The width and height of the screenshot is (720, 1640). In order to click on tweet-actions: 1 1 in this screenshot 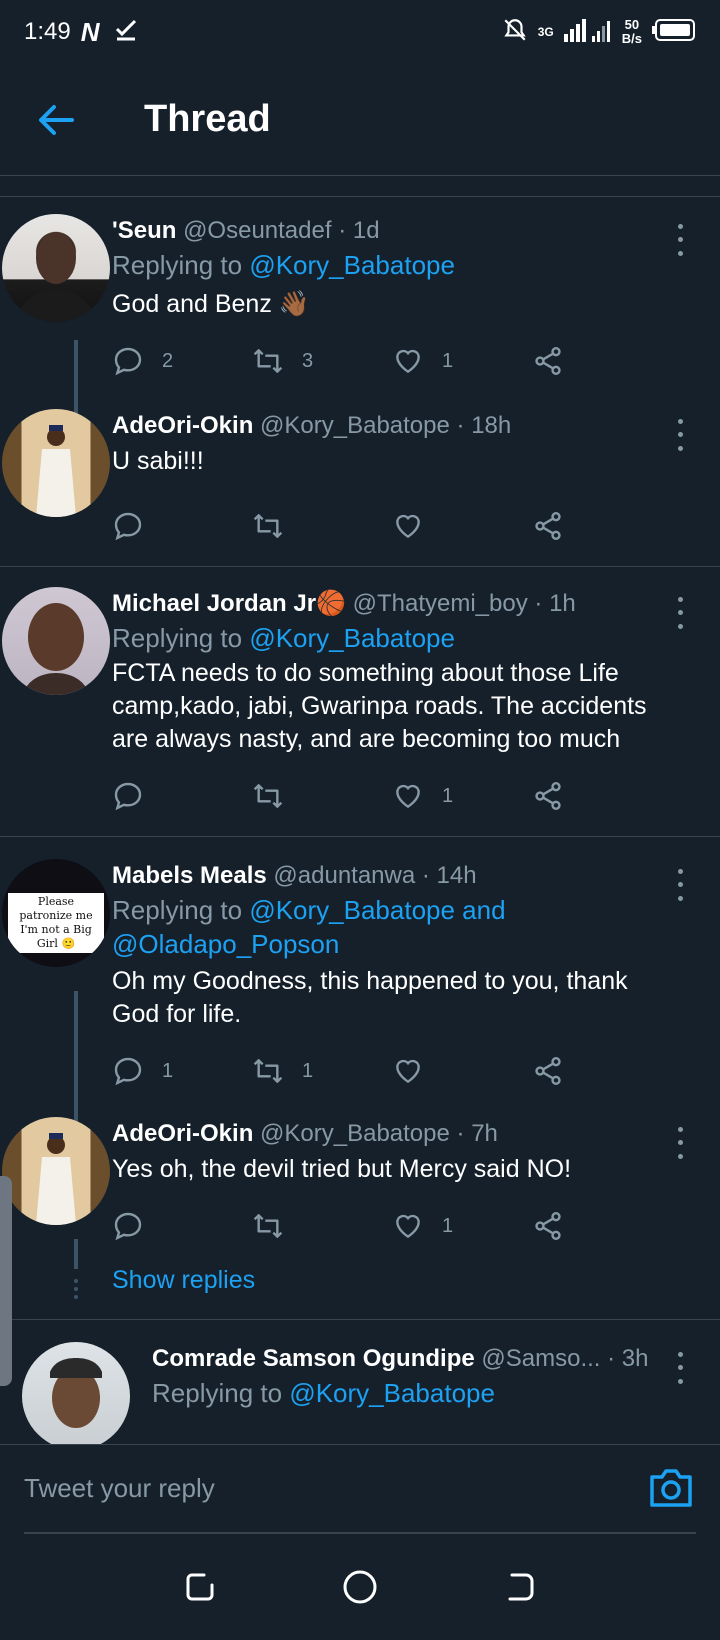, I will do `click(392, 1071)`.